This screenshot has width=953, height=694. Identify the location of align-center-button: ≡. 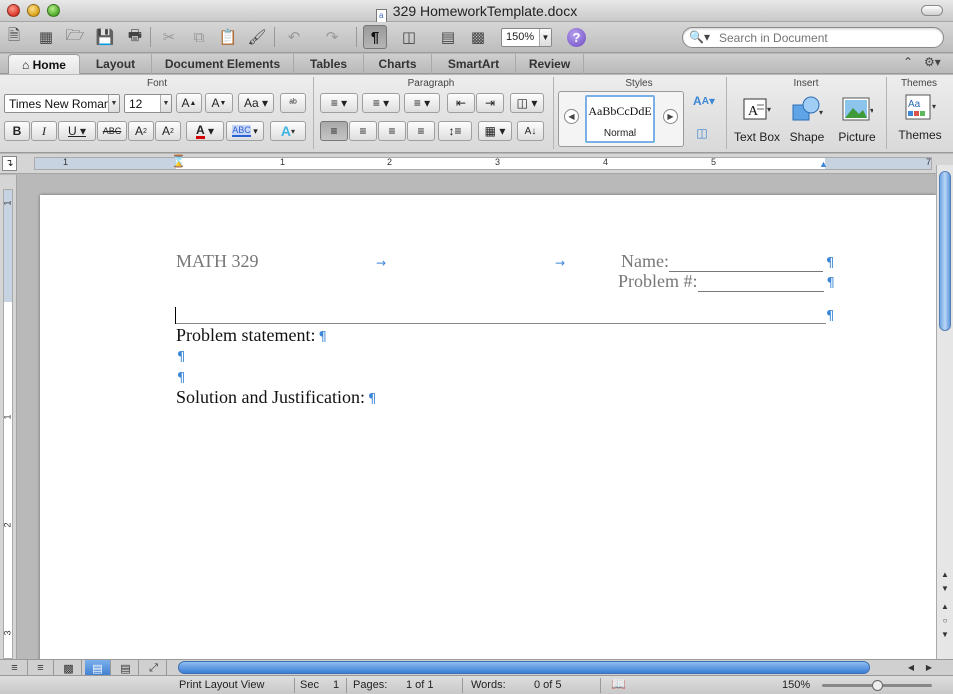
(363, 131).